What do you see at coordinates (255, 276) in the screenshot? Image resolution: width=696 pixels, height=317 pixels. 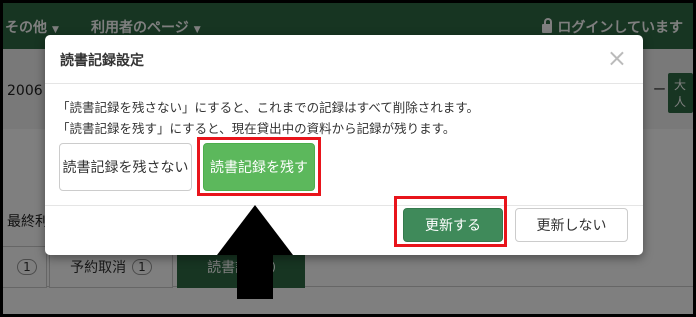 I see `arrow-shaft` at bounding box center [255, 276].